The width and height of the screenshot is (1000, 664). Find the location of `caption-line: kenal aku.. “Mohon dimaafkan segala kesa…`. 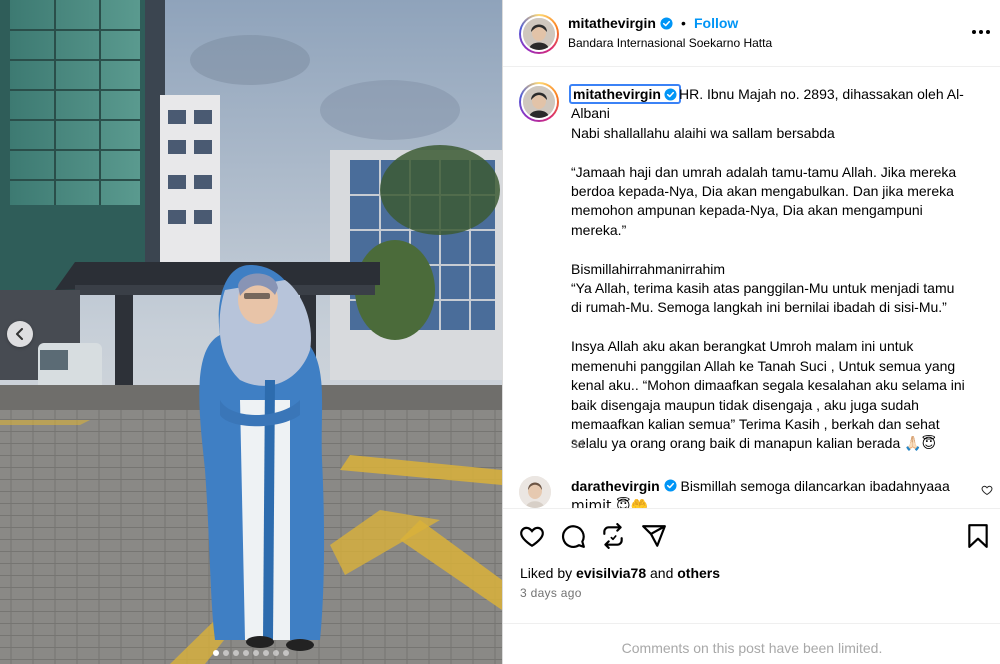

caption-line: kenal aku.. “Mohon dimaafkan segala kesa… is located at coordinates (768, 385).